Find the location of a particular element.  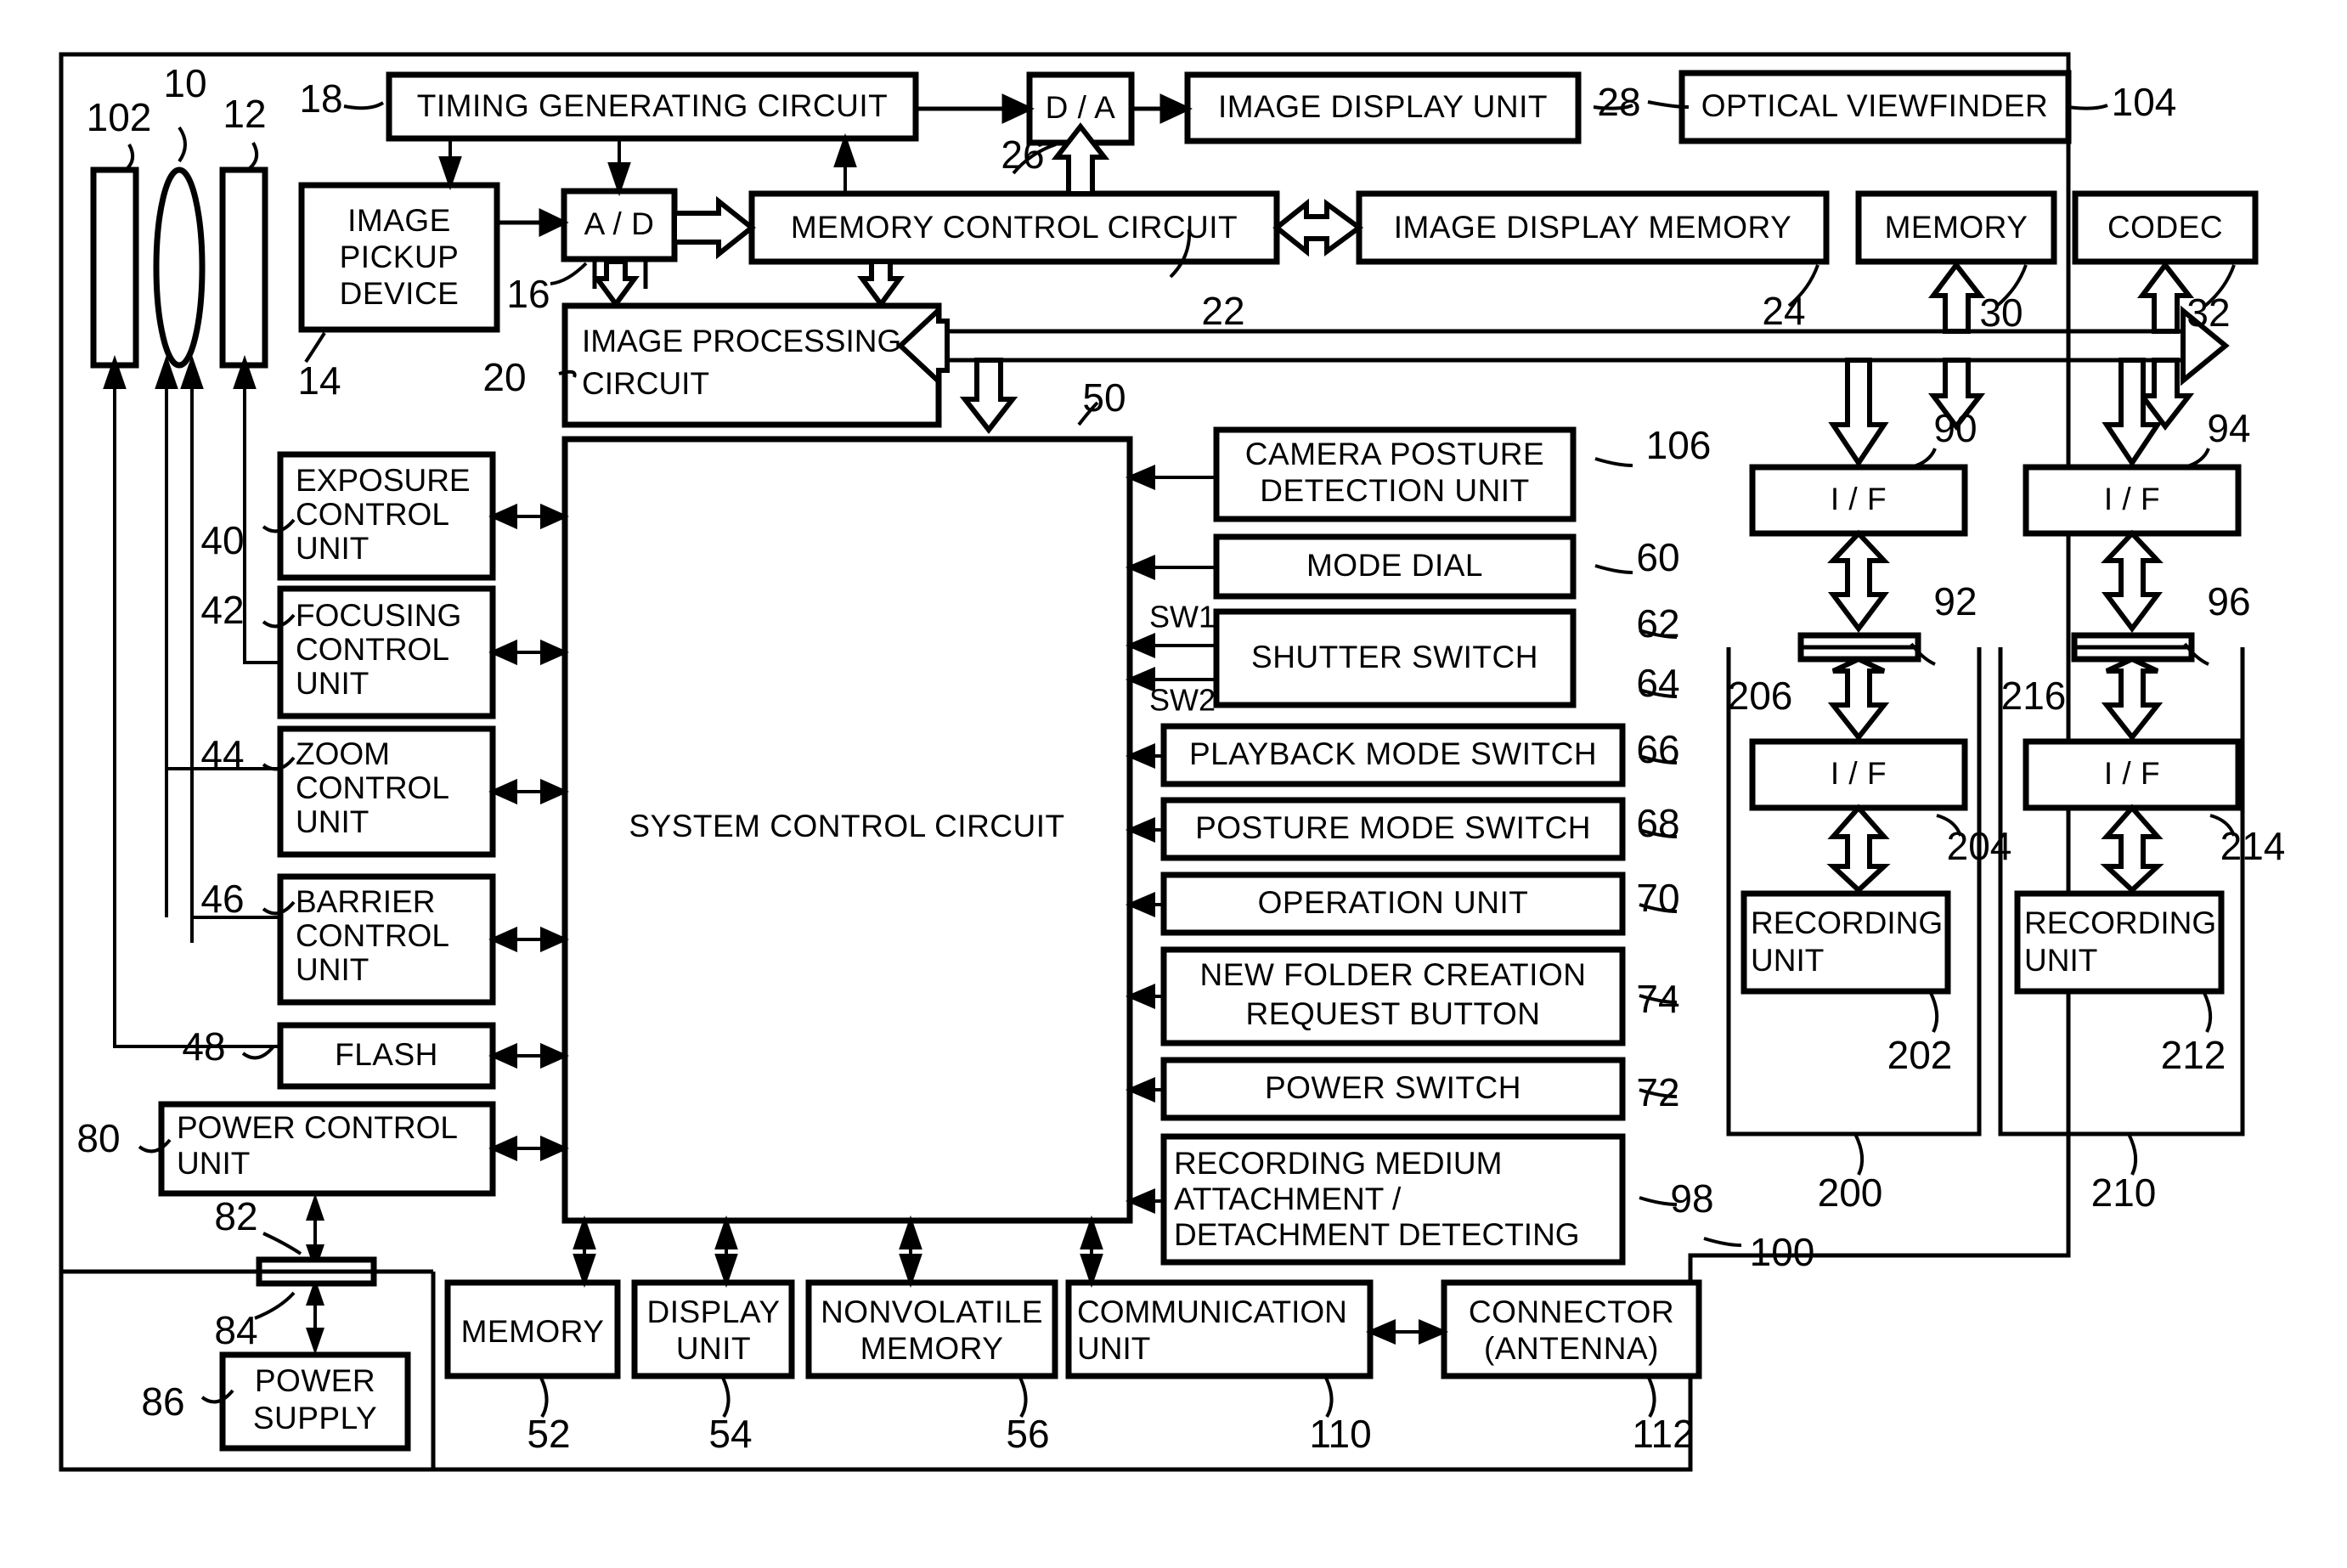

ref-10: 10 is located at coordinates (184, 83).